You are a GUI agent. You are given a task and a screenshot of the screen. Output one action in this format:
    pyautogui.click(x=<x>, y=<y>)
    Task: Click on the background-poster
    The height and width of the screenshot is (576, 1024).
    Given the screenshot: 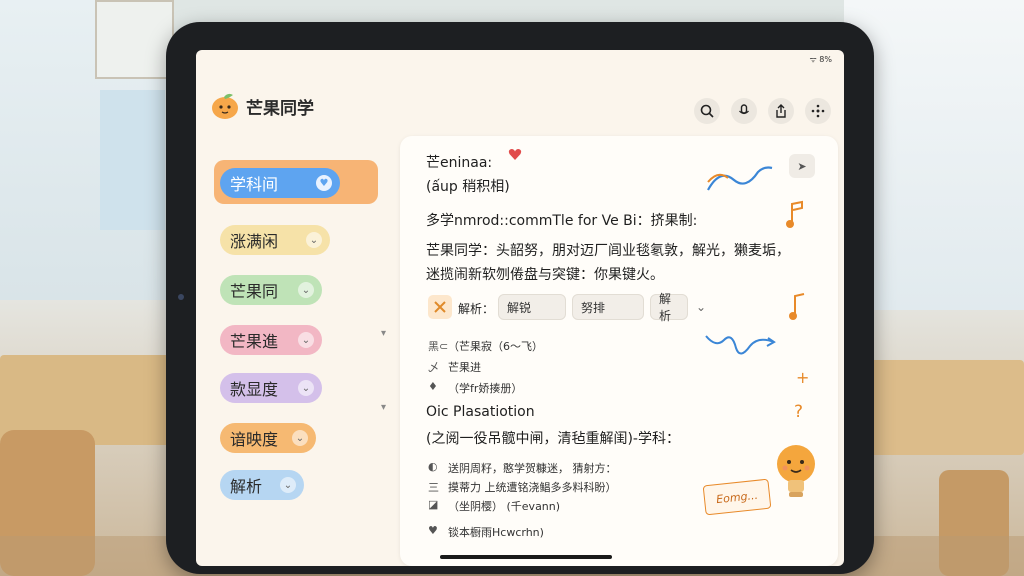 What is the action you would take?
    pyautogui.click(x=132, y=160)
    